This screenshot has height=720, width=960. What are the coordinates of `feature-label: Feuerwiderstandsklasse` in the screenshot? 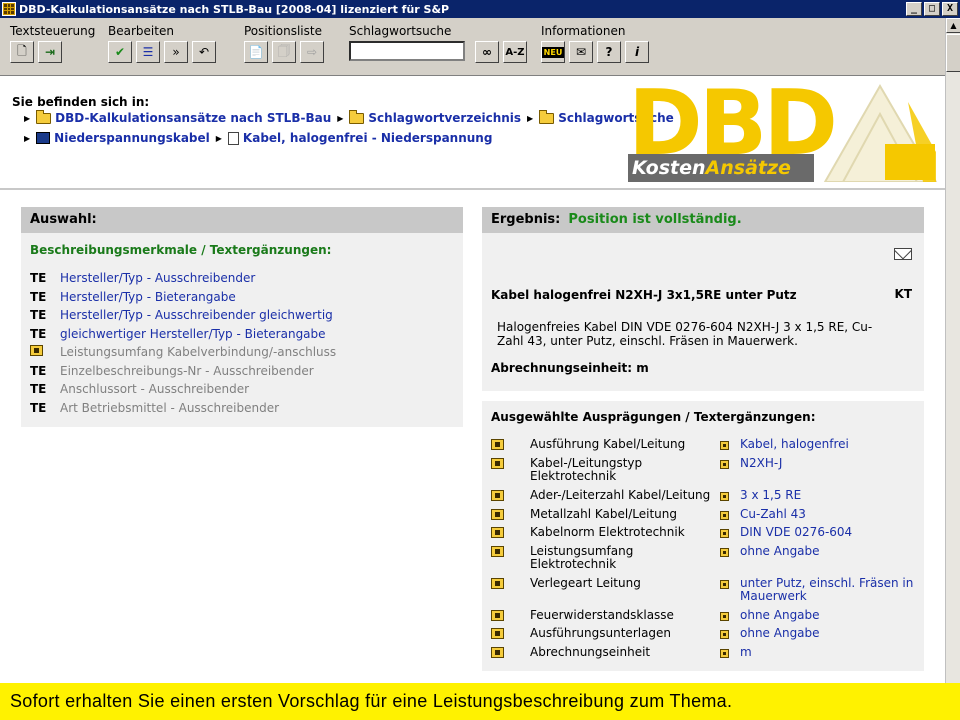 It's located at (625, 615).